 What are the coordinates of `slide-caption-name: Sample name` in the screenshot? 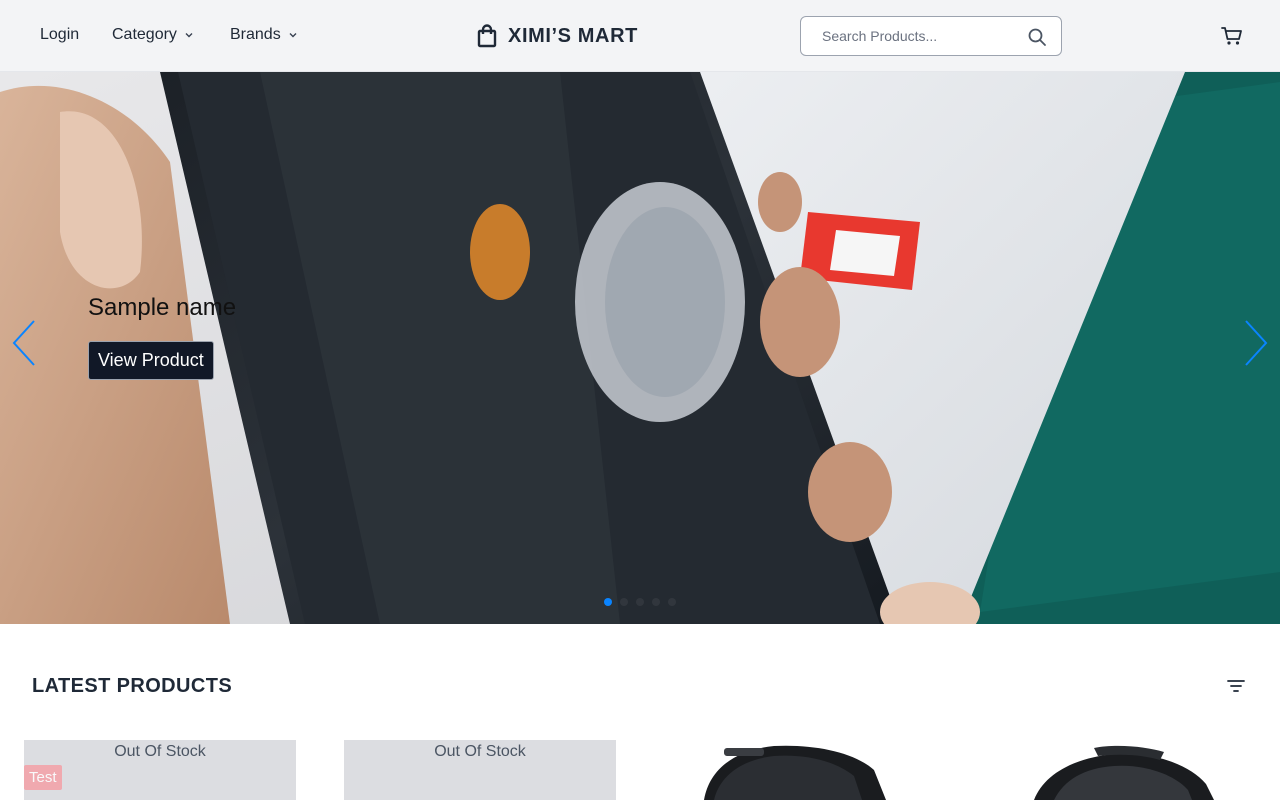 It's located at (162, 307).